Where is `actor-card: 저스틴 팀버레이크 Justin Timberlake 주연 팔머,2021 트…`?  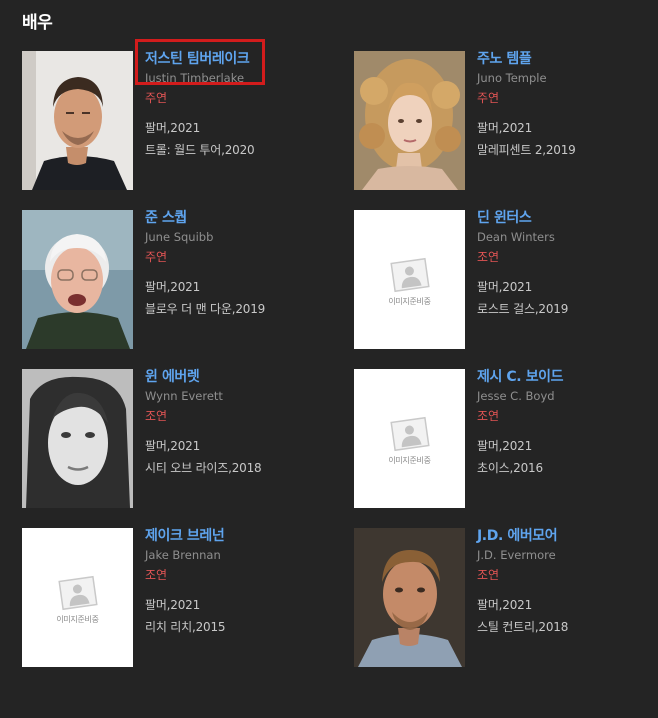 actor-card: 저스틴 팀버레이크 Justin Timberlake 주연 팔머,2021 트… is located at coordinates (188, 130).